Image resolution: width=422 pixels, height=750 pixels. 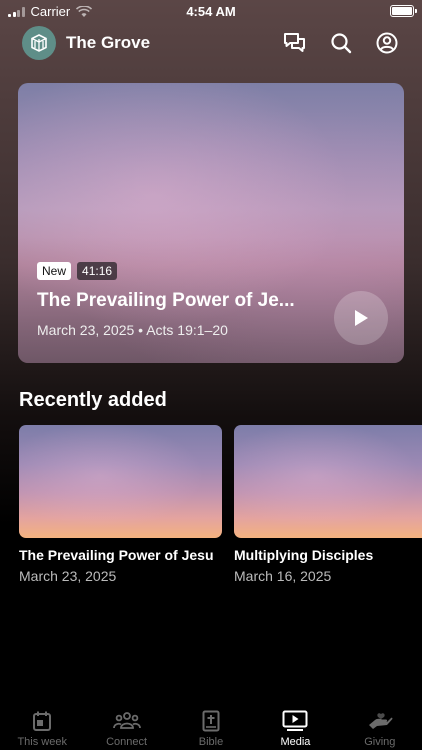 I want to click on duration-badge: 41:16, so click(x=97, y=271).